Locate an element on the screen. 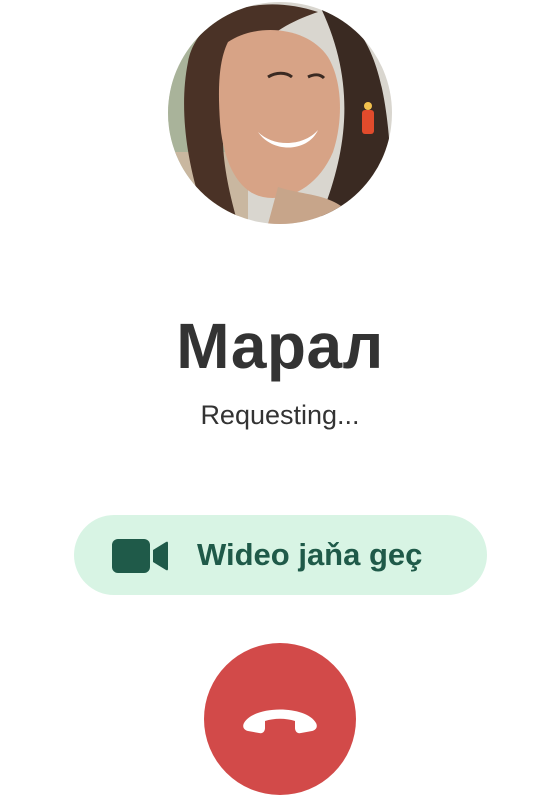 Image resolution: width=560 pixels, height=795 pixels. contact-name: Марал is located at coordinates (280, 346).